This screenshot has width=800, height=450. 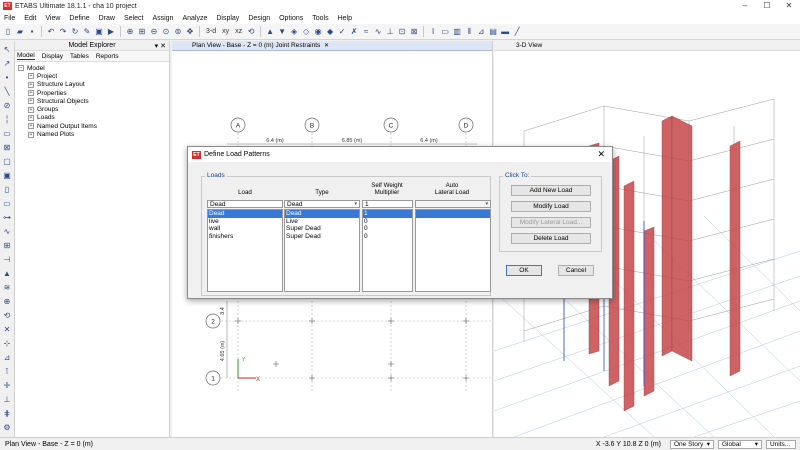 I want to click on draw-grid-icon: ⊞, so click(x=7, y=245).